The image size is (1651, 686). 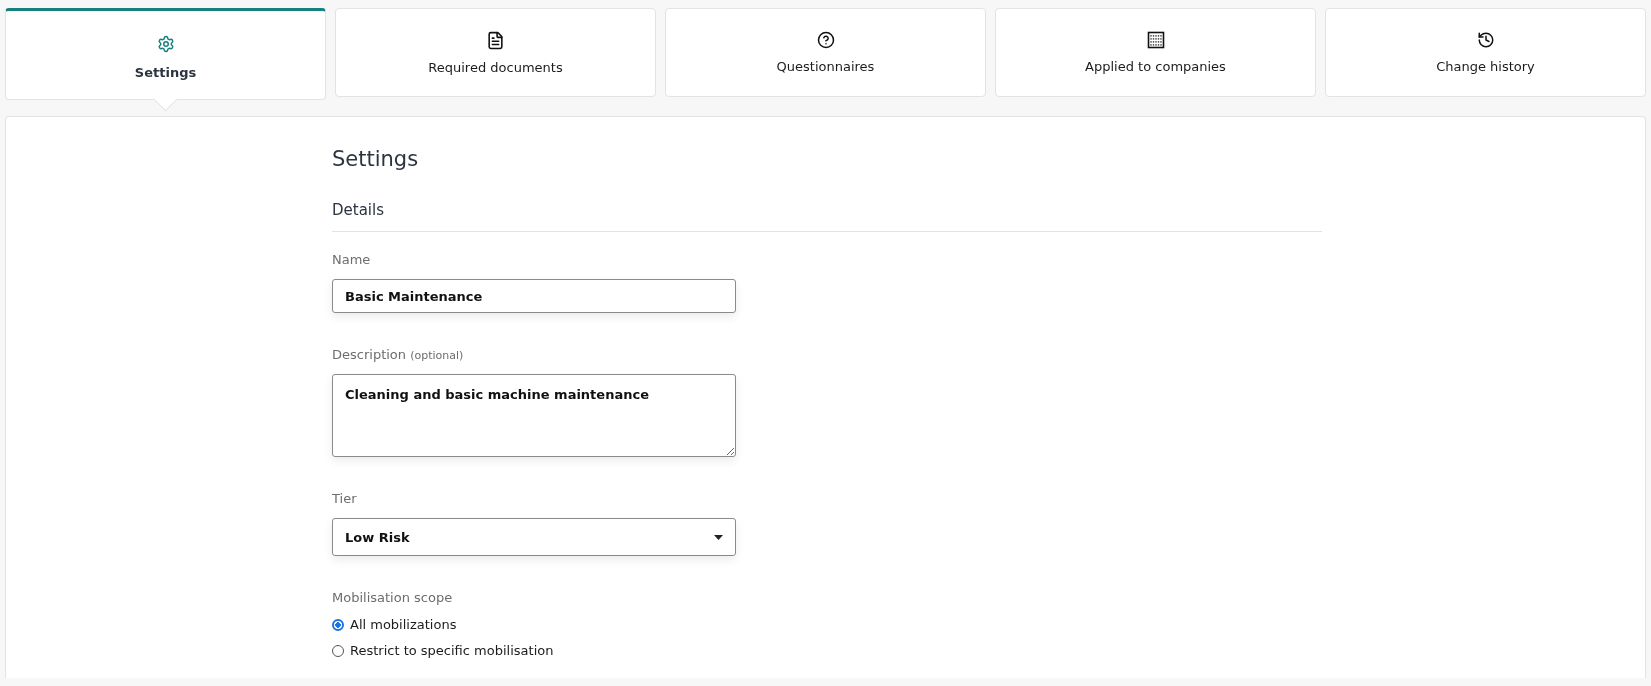 I want to click on page-title: Settings, so click(x=376, y=159).